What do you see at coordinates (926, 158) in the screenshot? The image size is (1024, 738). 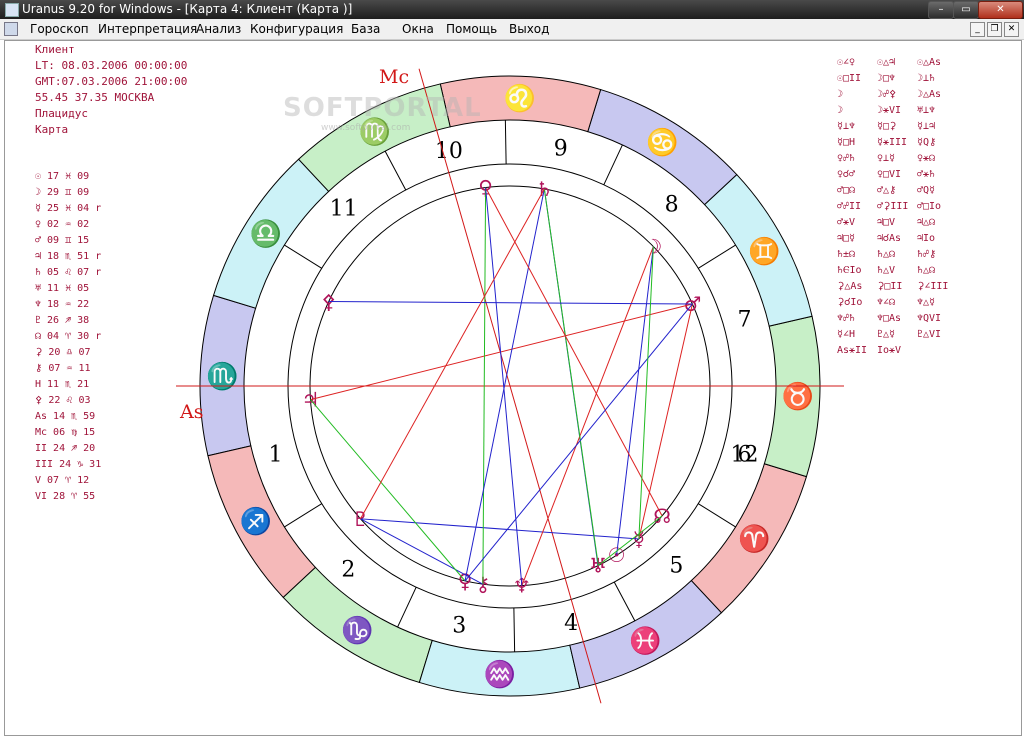 I see `aspect-cell: ♀⚹☊` at bounding box center [926, 158].